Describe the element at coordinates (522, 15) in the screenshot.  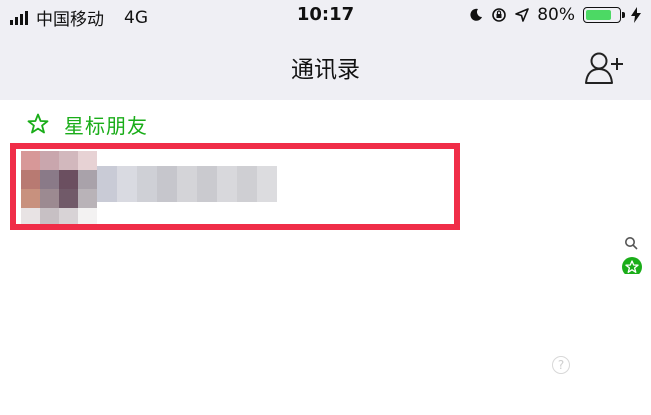
I see `location-icon` at that location.